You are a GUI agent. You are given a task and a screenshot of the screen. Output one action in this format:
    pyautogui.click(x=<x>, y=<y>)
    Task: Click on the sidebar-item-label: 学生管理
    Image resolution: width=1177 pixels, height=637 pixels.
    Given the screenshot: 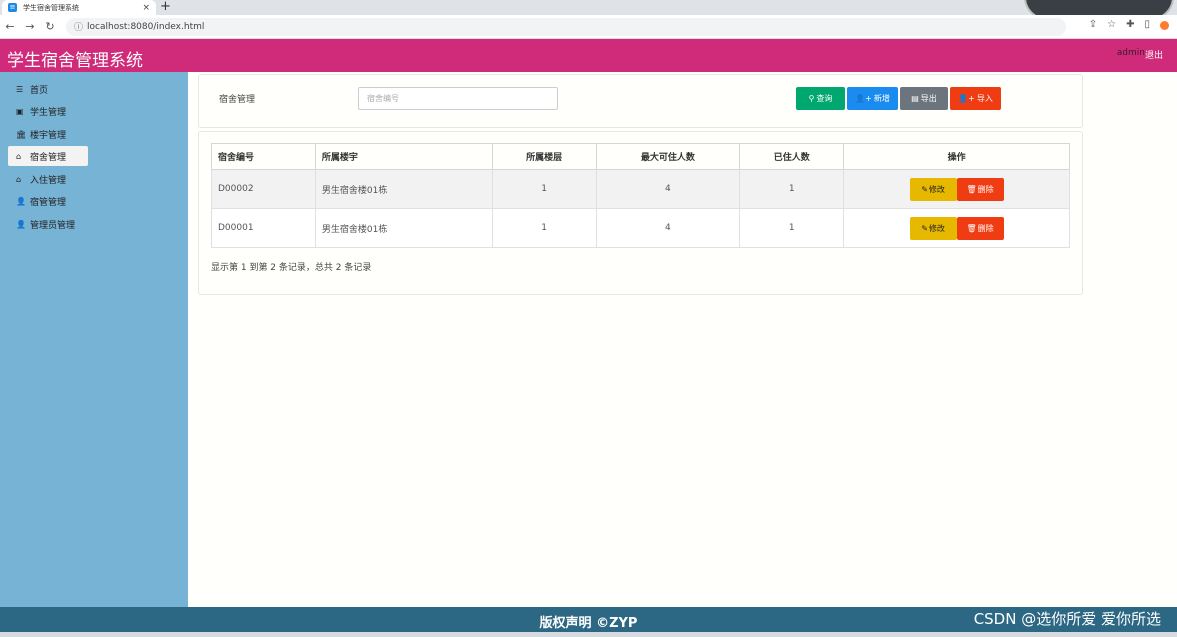 What is the action you would take?
    pyautogui.click(x=48, y=112)
    